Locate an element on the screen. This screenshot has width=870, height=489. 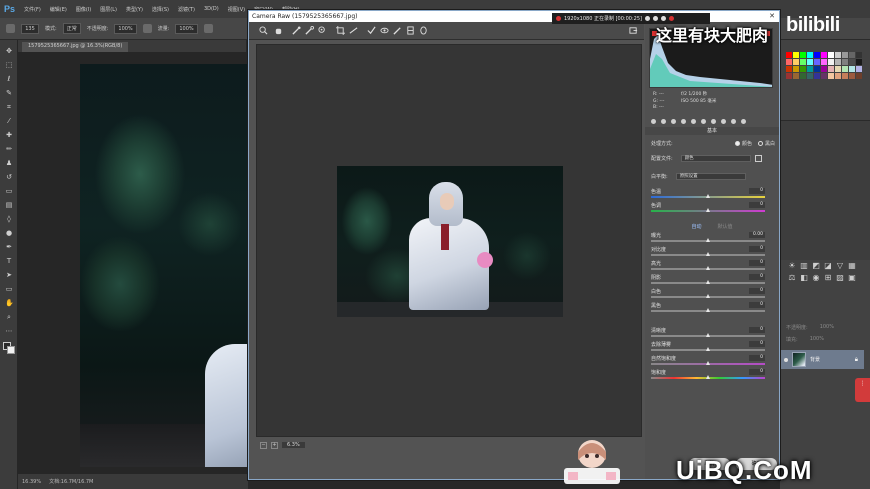
healing-tool-icon: ✚ is located at coordinates (9, 135).